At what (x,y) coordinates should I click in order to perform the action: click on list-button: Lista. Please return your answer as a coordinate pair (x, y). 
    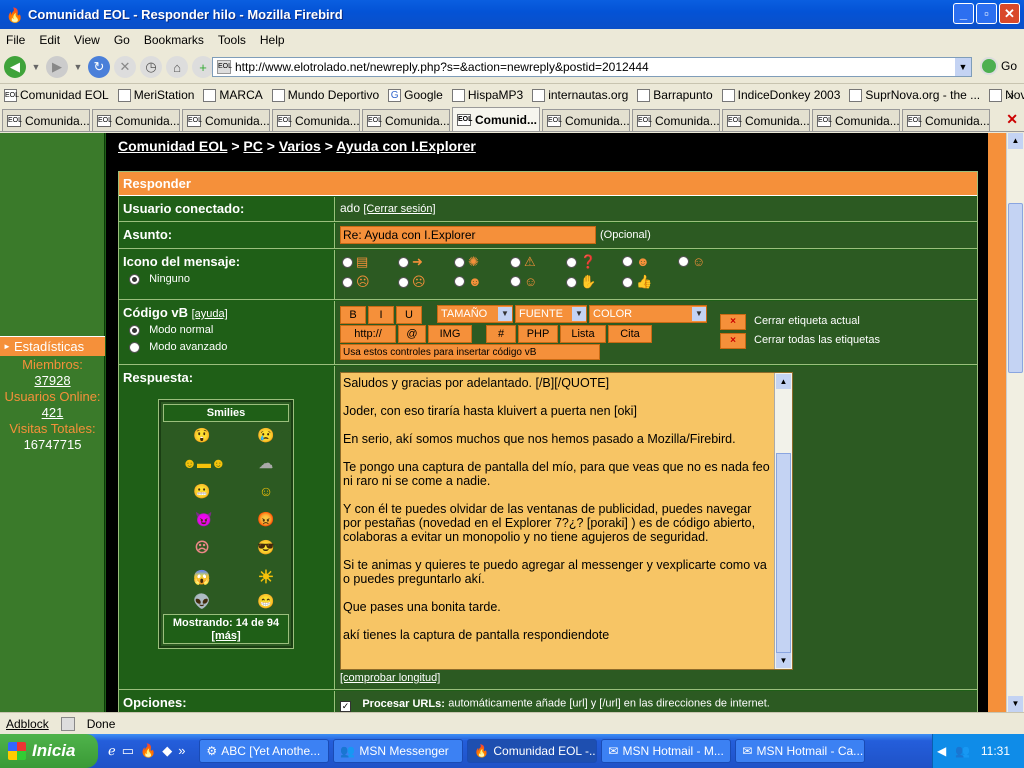
    Looking at the image, I should click on (583, 334).